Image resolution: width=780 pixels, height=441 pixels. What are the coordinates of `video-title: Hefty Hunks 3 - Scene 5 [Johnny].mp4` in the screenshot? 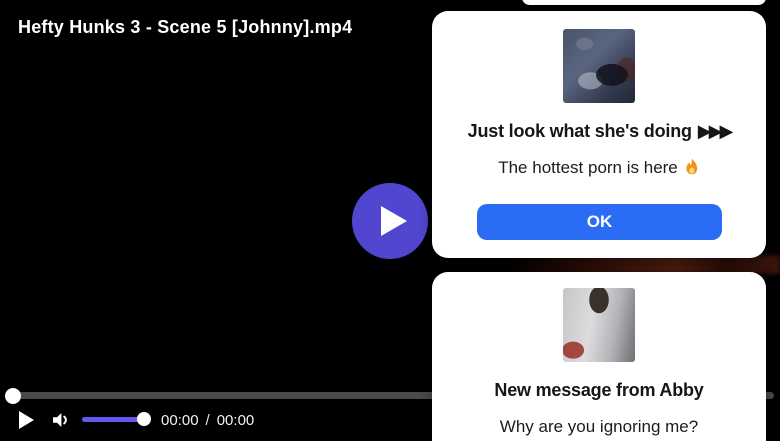 It's located at (185, 27).